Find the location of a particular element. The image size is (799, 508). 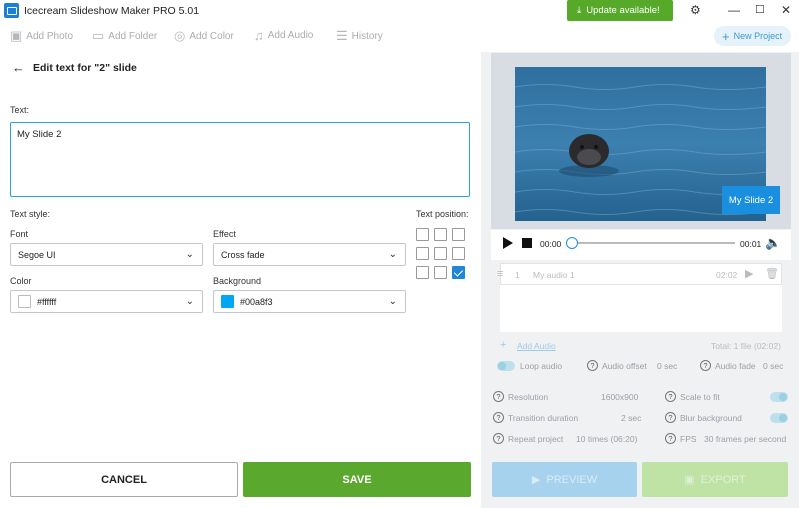

export-label: EXPORT is located at coordinates (723, 479).